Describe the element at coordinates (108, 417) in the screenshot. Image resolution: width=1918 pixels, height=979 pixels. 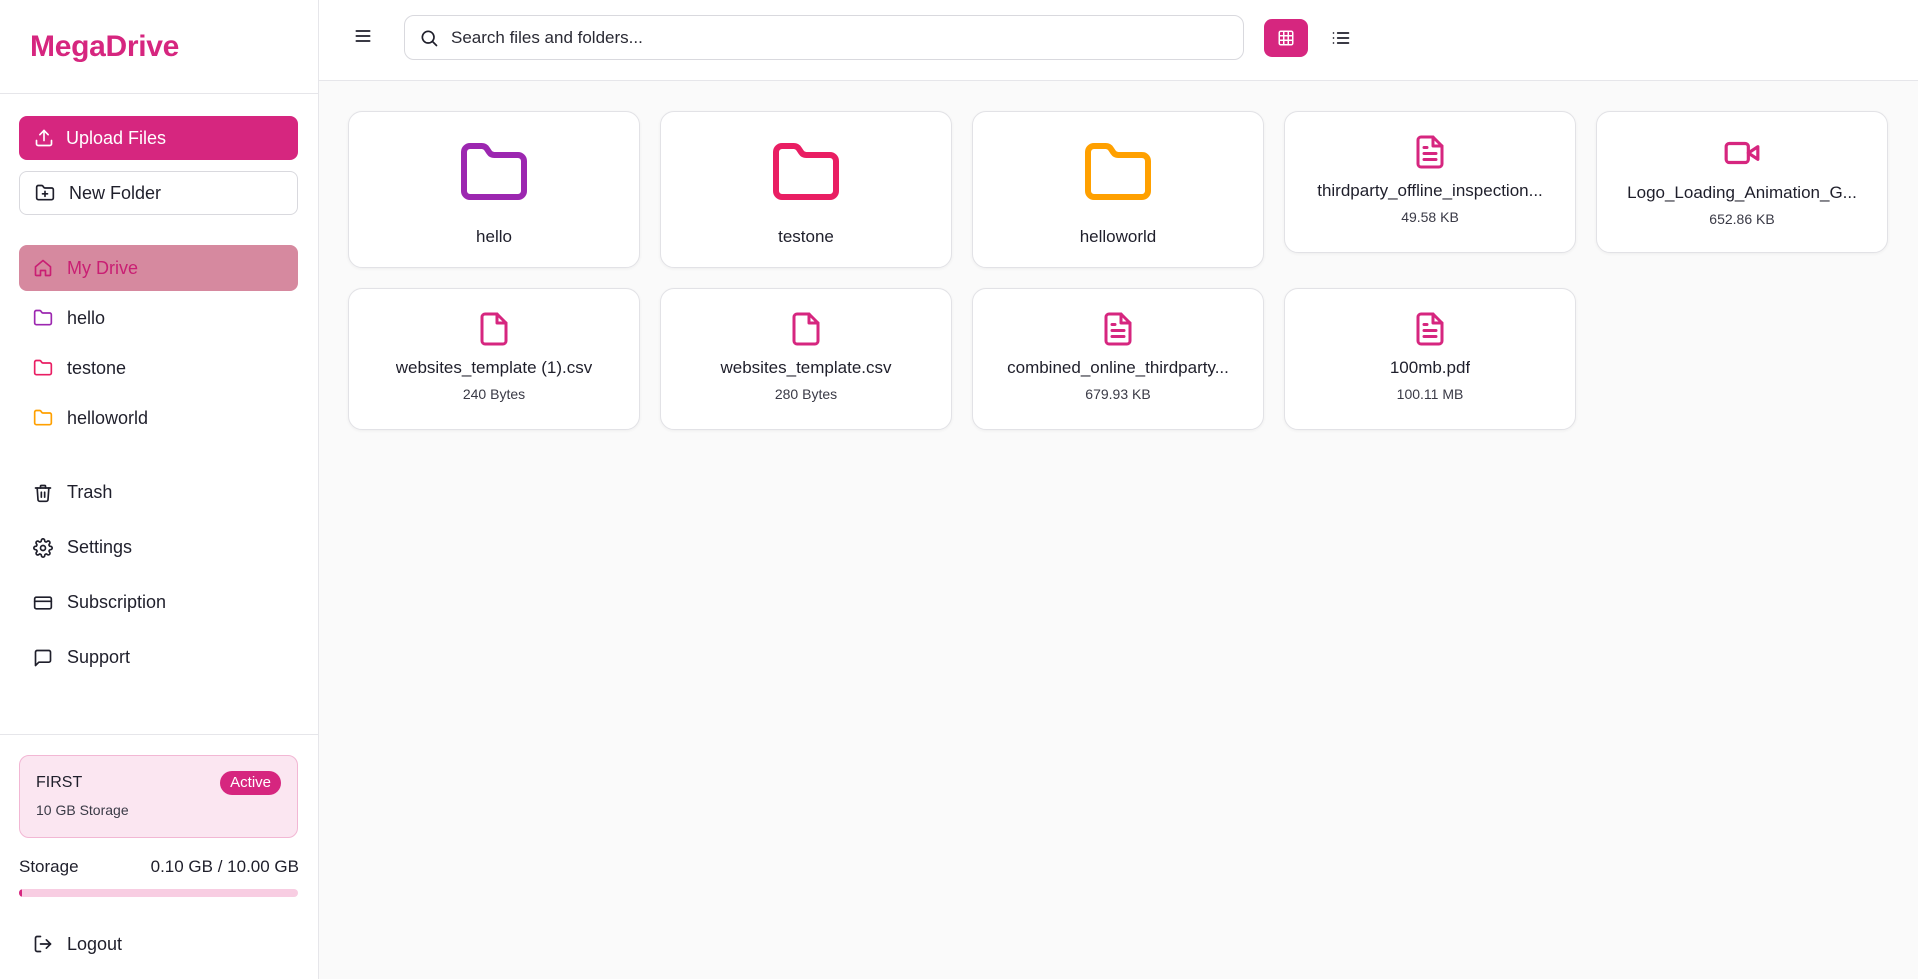
I see `sidebar-item-label: helloworld` at that location.